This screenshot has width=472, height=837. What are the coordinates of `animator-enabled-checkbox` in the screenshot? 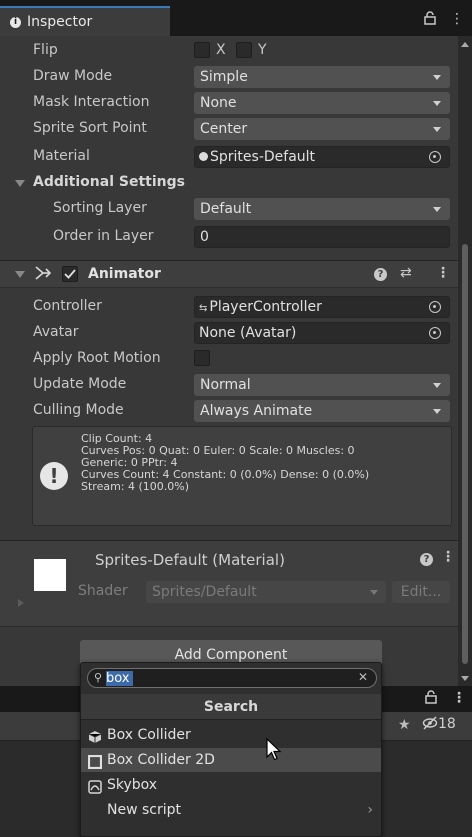 It's located at (70, 274).